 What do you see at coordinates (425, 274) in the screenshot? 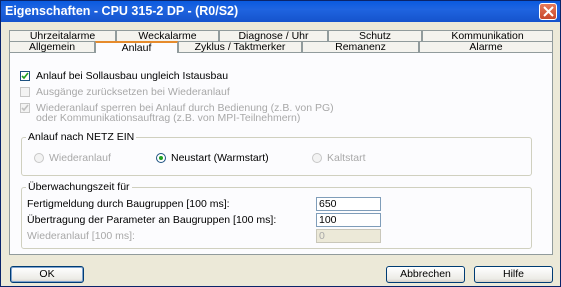
I see `abbrechen-button: Abbrechen` at bounding box center [425, 274].